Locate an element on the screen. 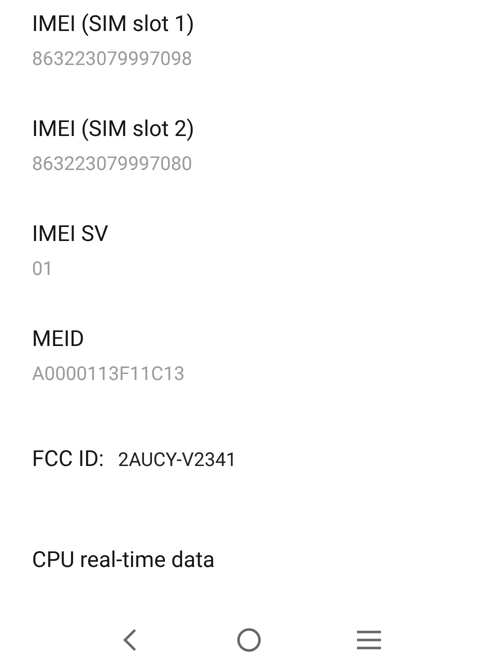  setting-value: 863223079997098 is located at coordinates (112, 59).